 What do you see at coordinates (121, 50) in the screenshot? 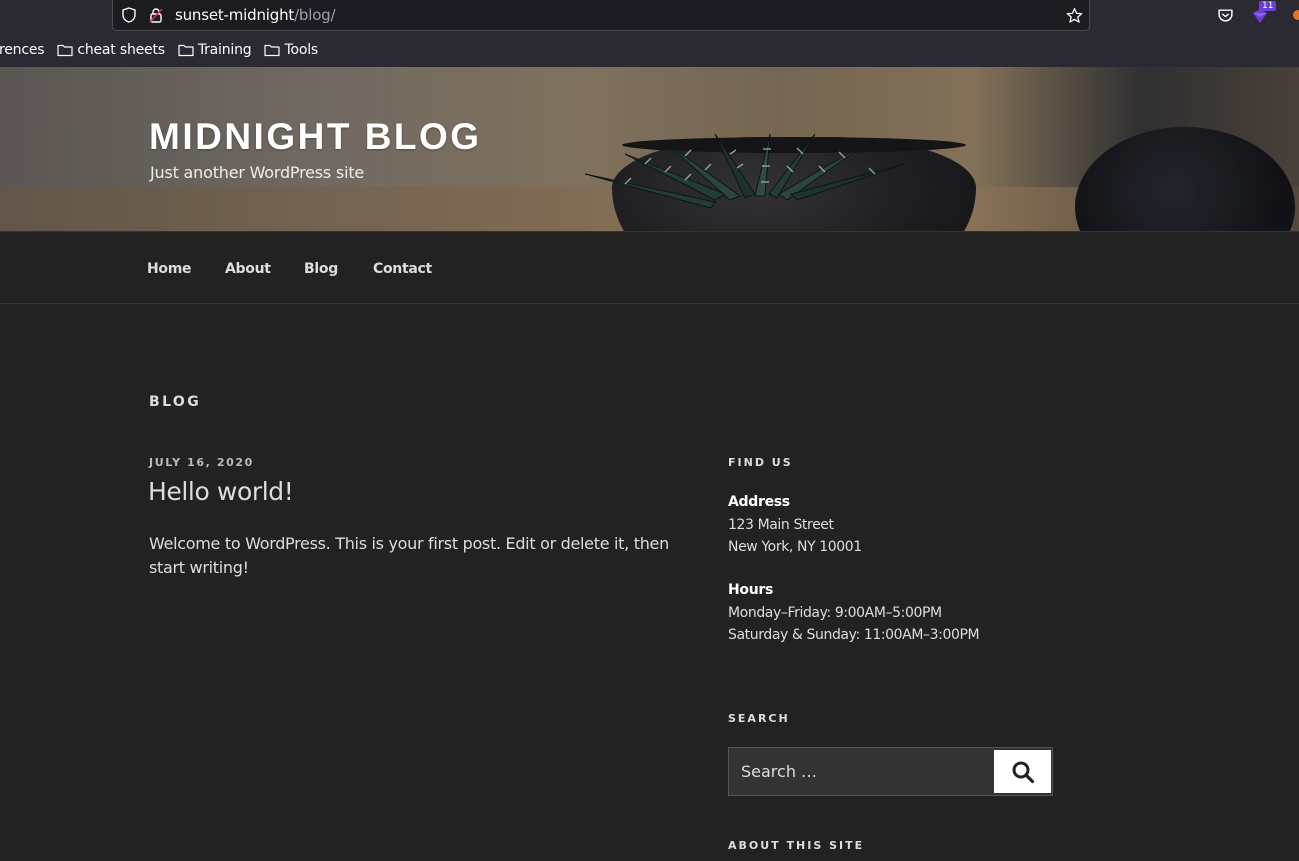
I see `bookmark-label: cheat sheets` at bounding box center [121, 50].